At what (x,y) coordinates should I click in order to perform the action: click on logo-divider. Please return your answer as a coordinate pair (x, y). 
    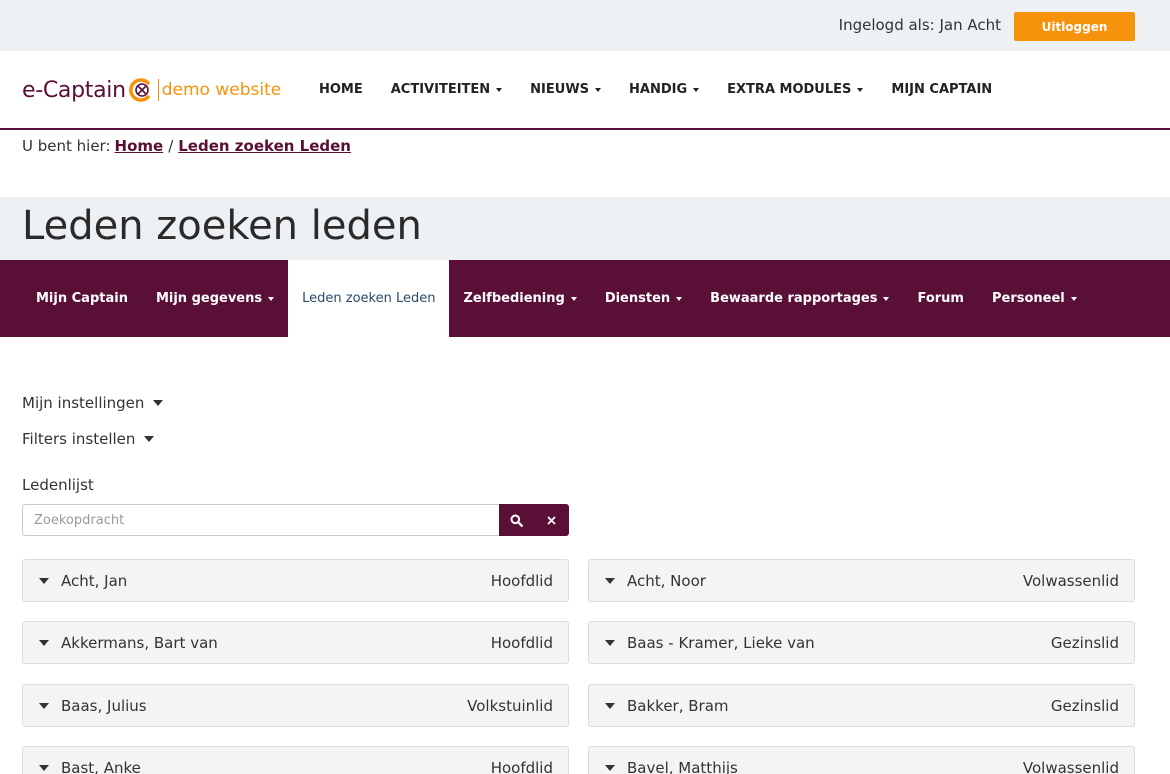
    Looking at the image, I should click on (158, 90).